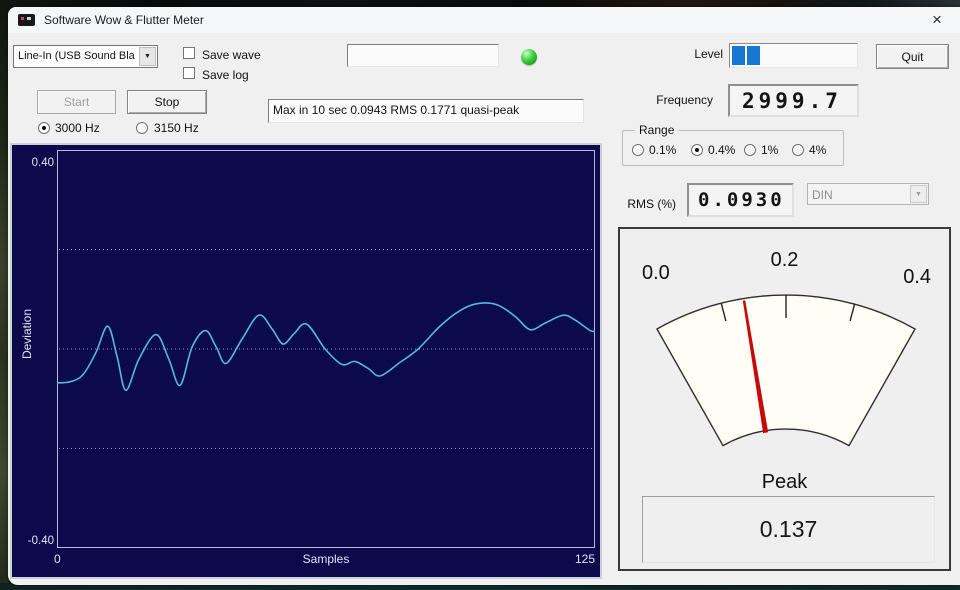  I want to click on stop-button: Stop, so click(167, 102).